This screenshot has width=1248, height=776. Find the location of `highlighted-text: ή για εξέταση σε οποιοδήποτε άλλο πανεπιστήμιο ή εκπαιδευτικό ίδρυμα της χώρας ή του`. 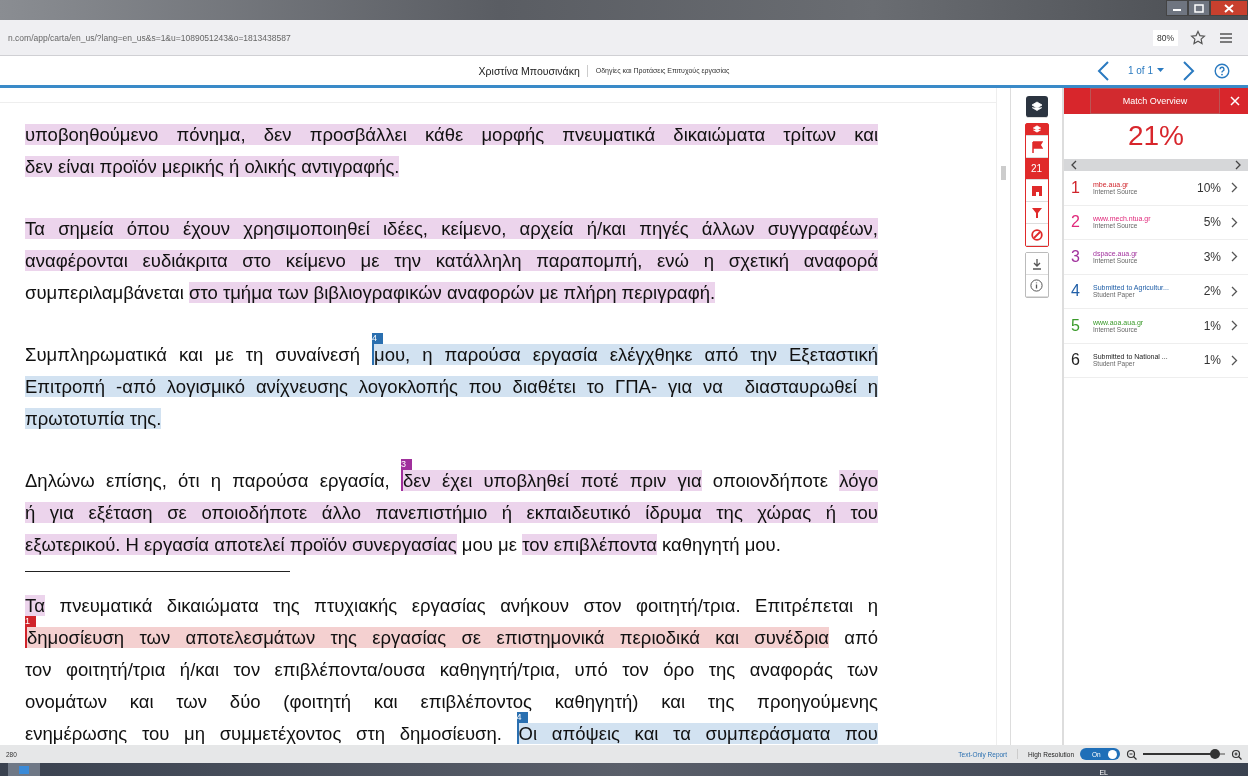

highlighted-text: ή για εξέταση σε οποιοδήποτε άλλο πανεπιστήμιο ή εκπαιδευτικό ίδρυμα της χώρας ή του is located at coordinates (451, 512).